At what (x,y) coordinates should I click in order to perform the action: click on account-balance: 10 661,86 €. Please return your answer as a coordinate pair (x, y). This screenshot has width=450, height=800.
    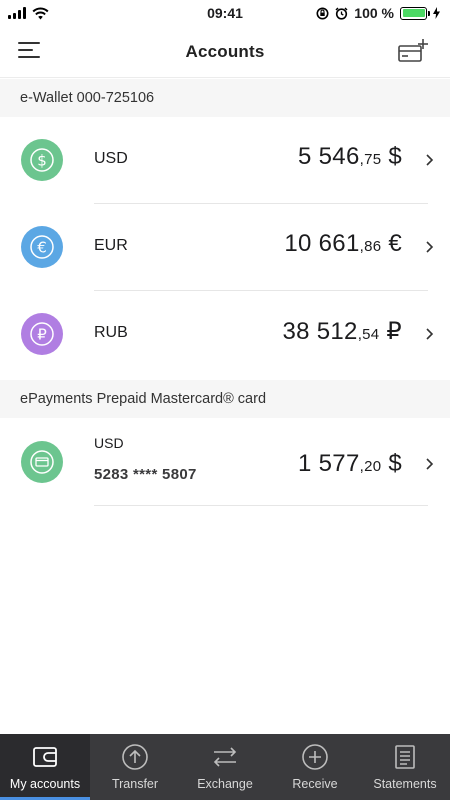
    Looking at the image, I should click on (343, 244).